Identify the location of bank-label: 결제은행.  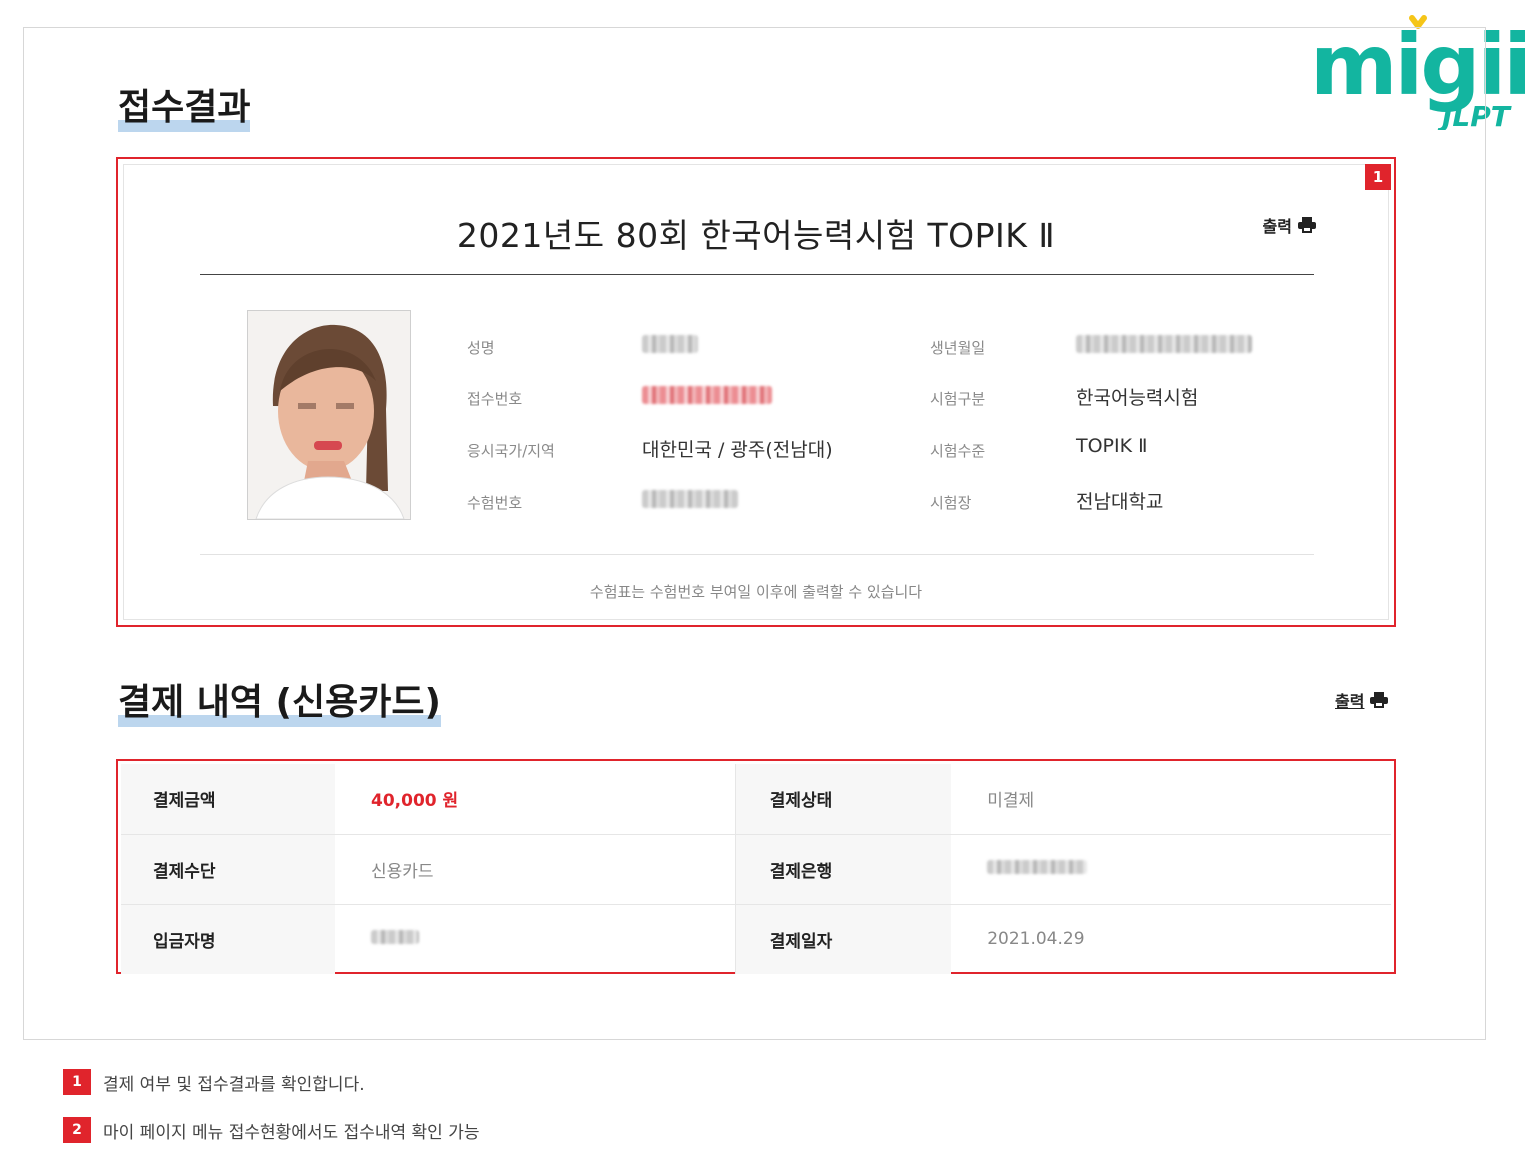
(843, 869).